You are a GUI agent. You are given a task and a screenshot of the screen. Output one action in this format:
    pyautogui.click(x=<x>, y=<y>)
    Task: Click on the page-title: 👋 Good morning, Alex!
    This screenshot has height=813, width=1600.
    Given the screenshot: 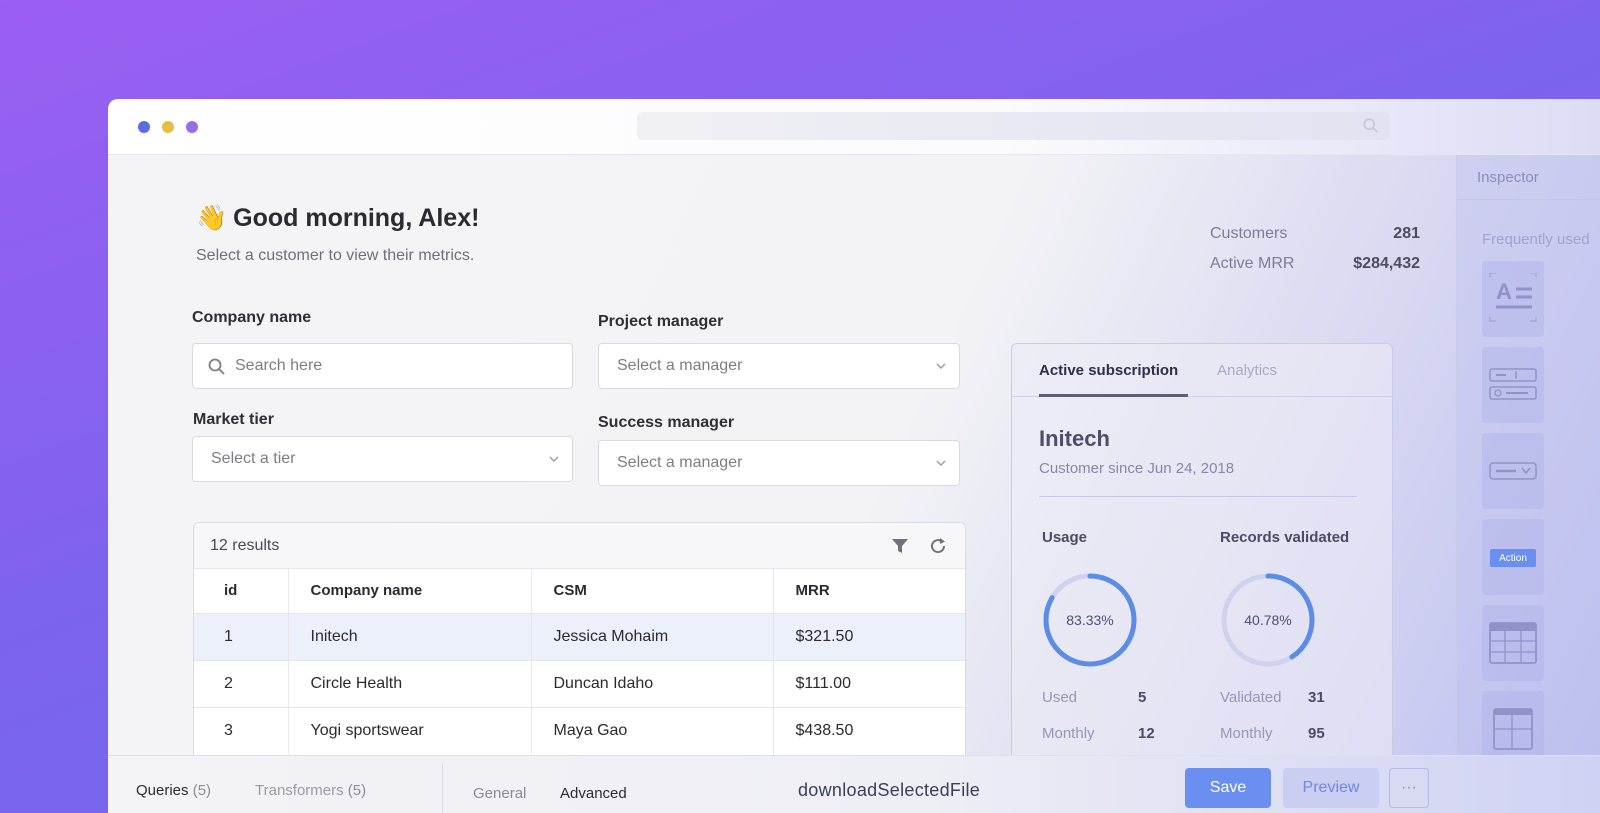 What is the action you would take?
    pyautogui.click(x=337, y=218)
    